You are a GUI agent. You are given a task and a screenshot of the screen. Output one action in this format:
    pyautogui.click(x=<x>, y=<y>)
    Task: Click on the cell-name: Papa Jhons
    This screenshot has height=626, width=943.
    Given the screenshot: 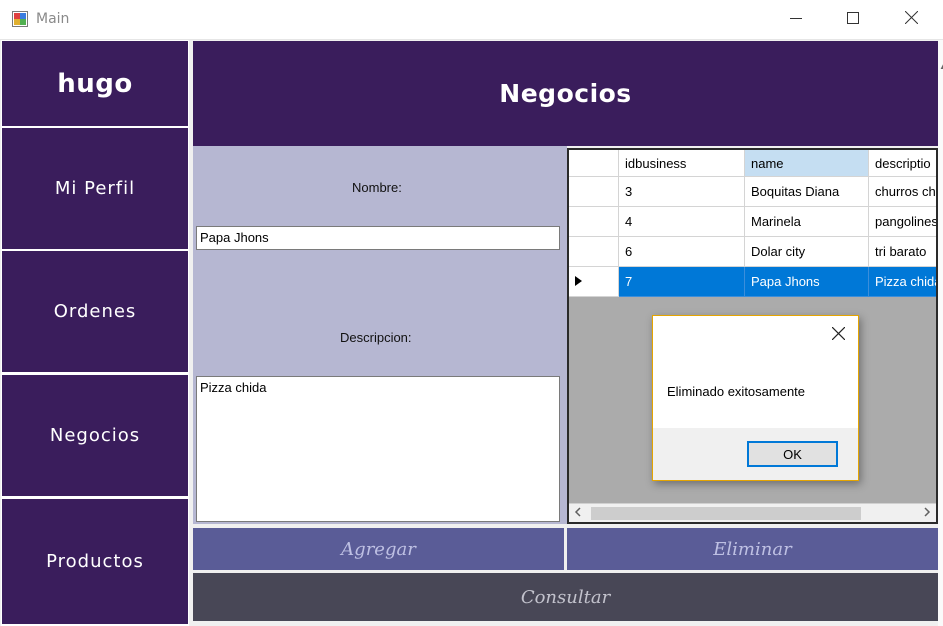 What is the action you would take?
    pyautogui.click(x=807, y=282)
    